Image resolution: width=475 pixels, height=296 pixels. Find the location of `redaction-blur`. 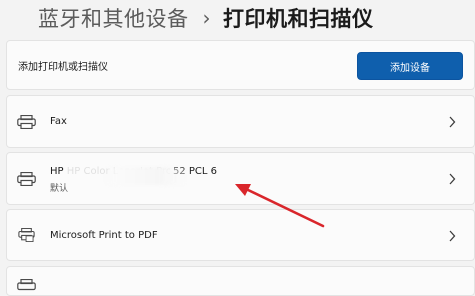

redaction-blur is located at coordinates (144, 176).